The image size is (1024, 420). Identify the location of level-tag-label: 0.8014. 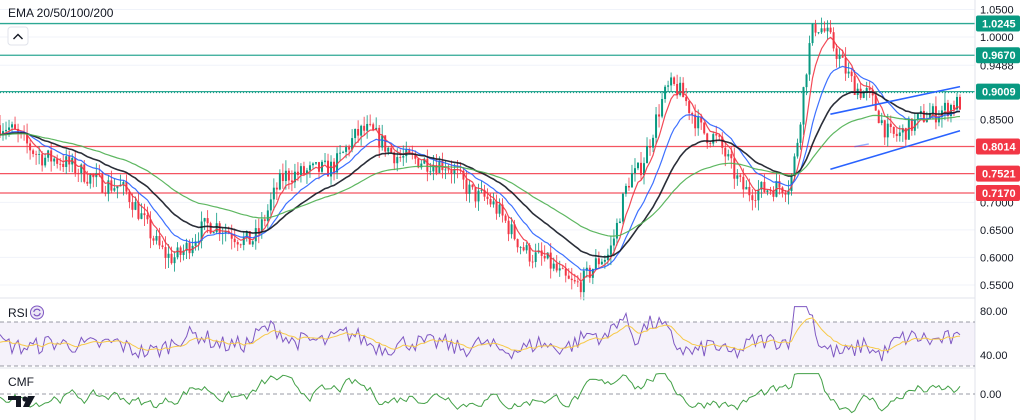
(999, 147).